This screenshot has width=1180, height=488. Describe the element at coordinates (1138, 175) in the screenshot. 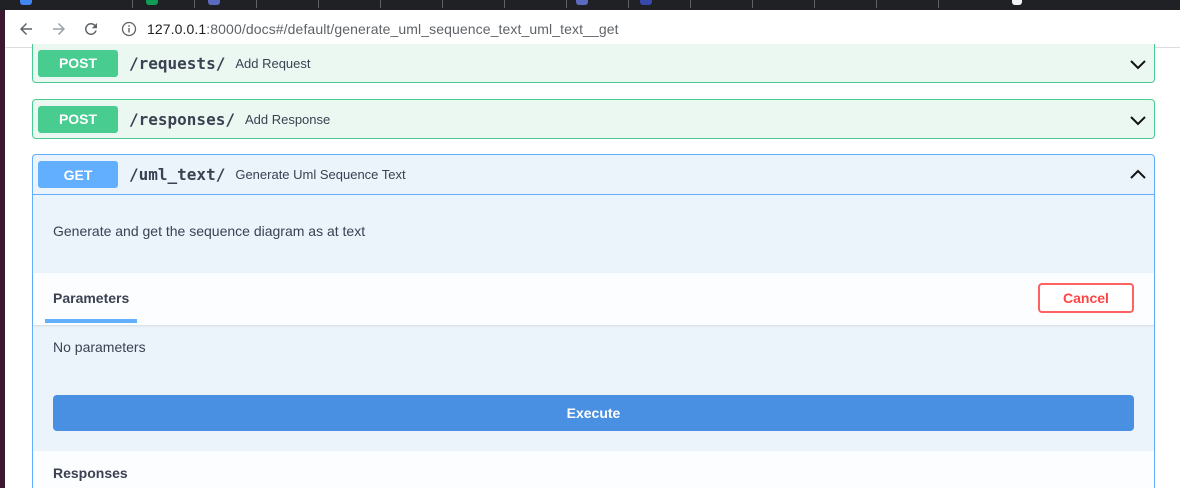

I see `chevron-up-icon` at that location.